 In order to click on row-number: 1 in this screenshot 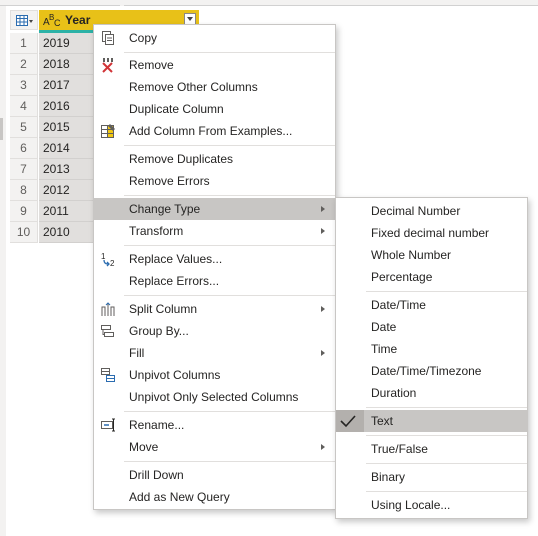, I will do `click(24, 43)`.